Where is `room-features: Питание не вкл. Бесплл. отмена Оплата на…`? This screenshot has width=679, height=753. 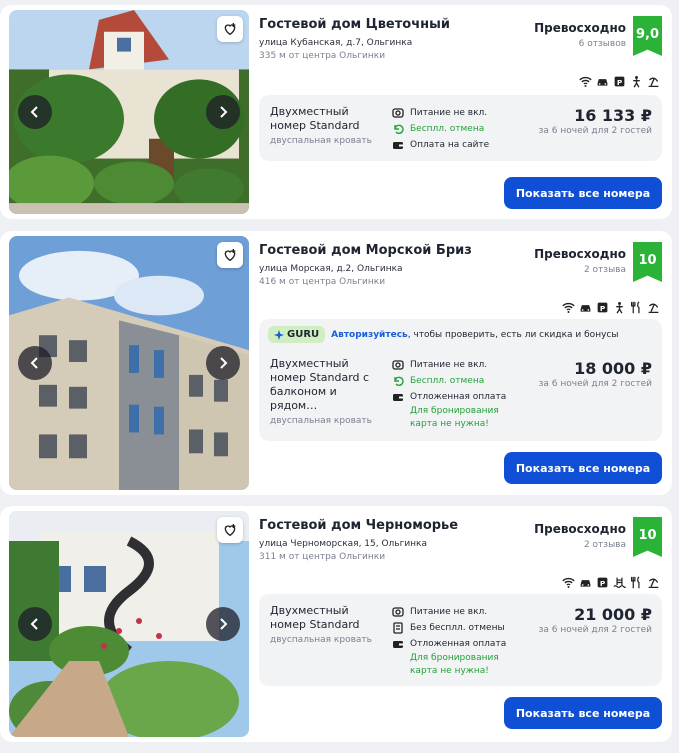
room-features: Питание не вкл. Бесплл. отмена Оплата на… is located at coordinates (440, 129).